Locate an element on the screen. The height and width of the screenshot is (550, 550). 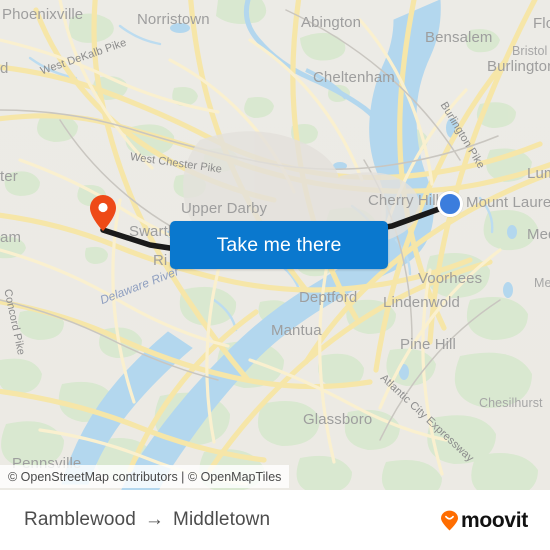
destination-marker-dot-icon is located at coordinates (450, 204).